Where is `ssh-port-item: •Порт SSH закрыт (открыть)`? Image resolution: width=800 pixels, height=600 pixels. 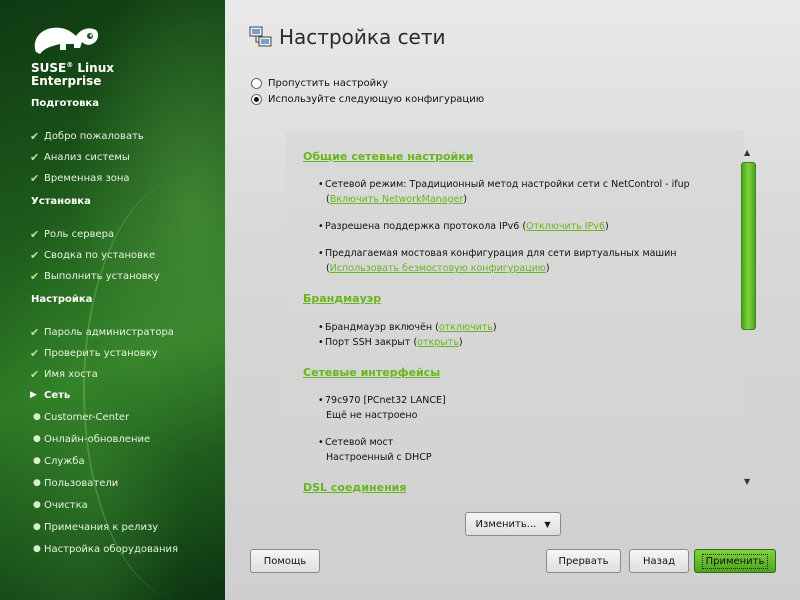
ssh-port-item: •Порт SSH закрыт (открыть) is located at coordinates (390, 342).